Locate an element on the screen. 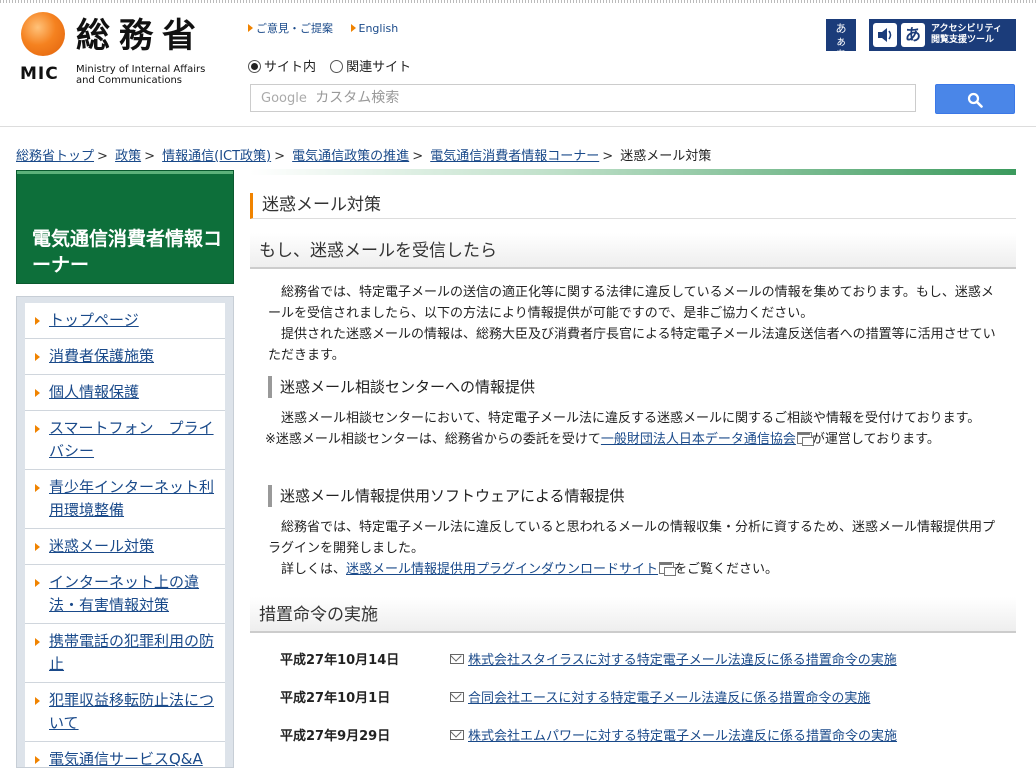  sidebar-item-top: トップページ is located at coordinates (125, 321).